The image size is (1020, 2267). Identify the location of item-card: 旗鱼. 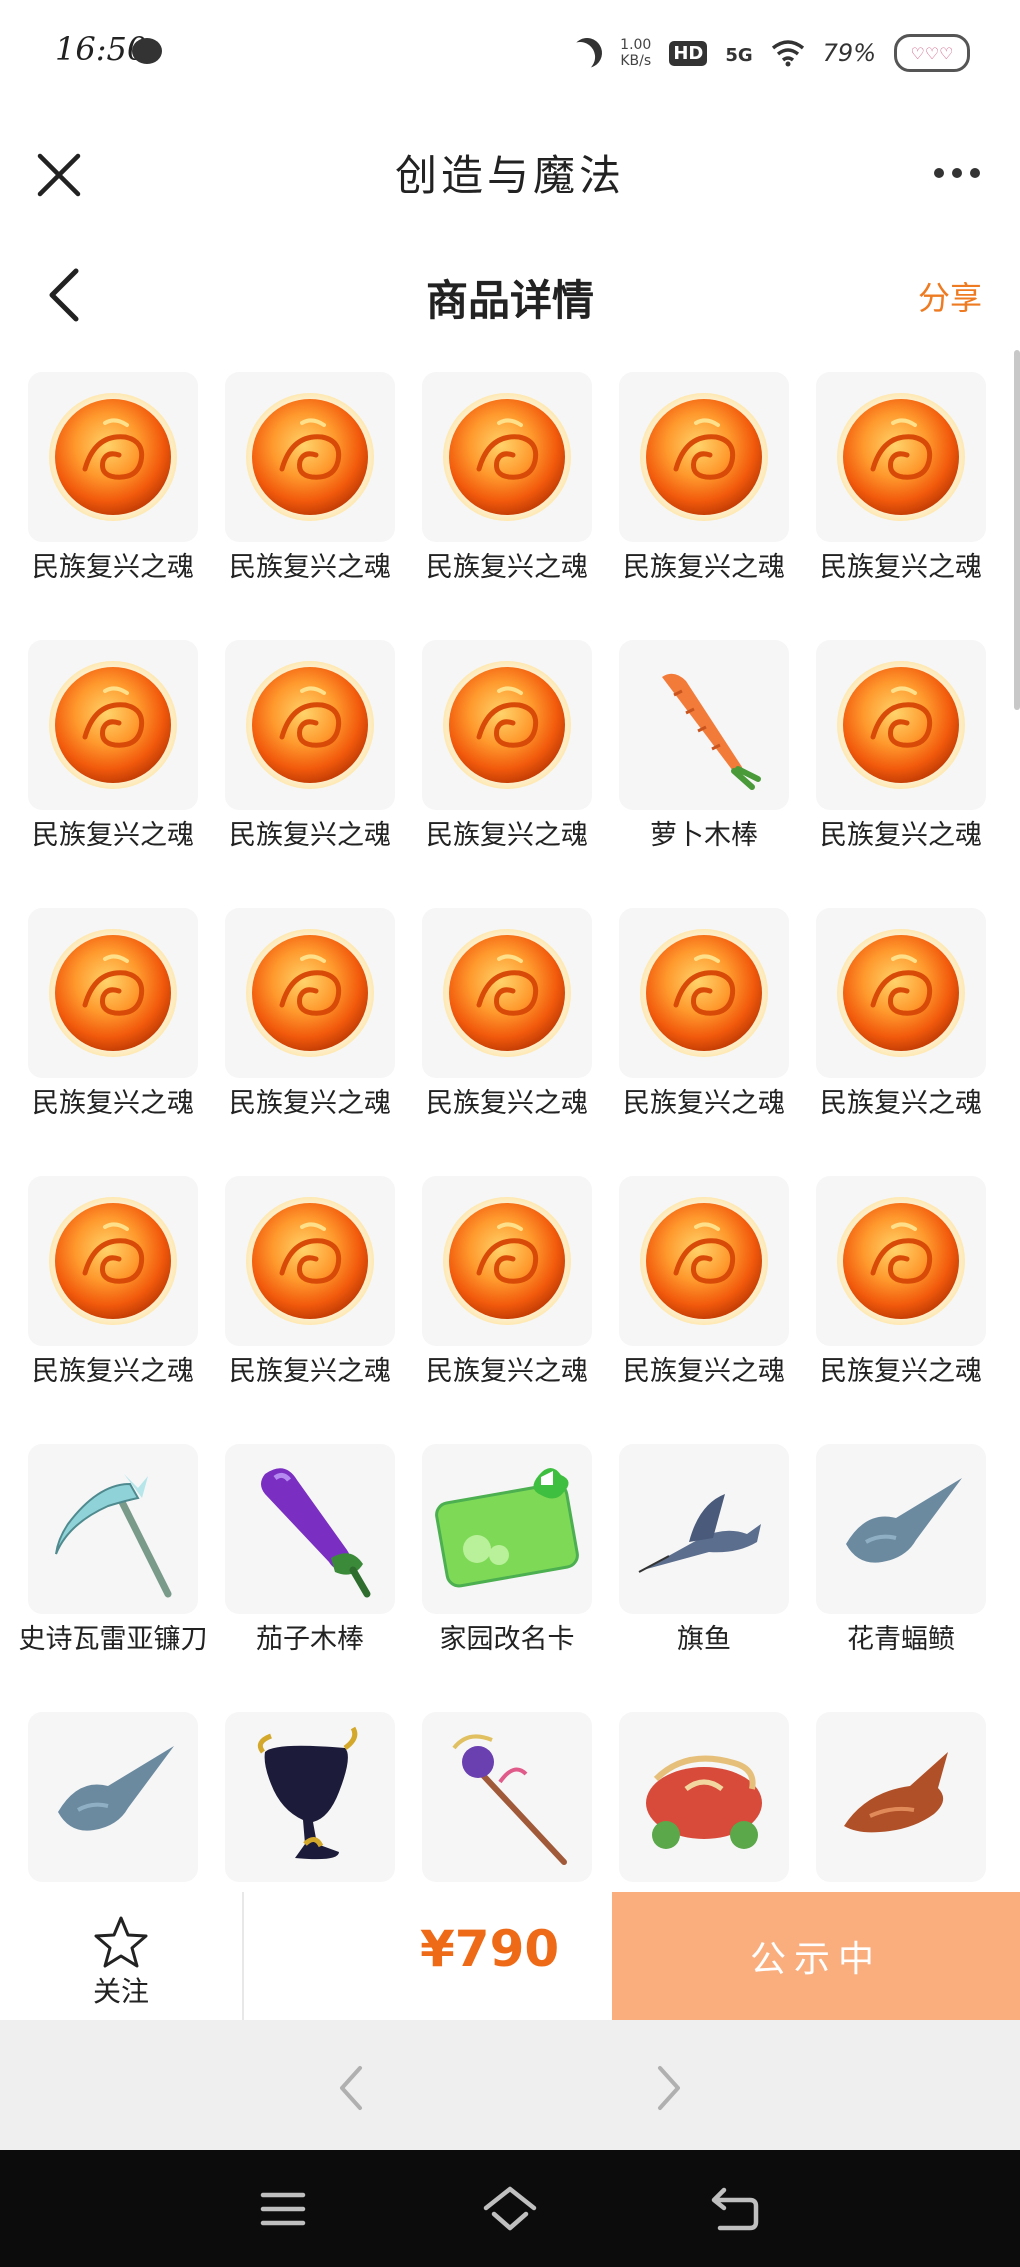
(690, 1578).